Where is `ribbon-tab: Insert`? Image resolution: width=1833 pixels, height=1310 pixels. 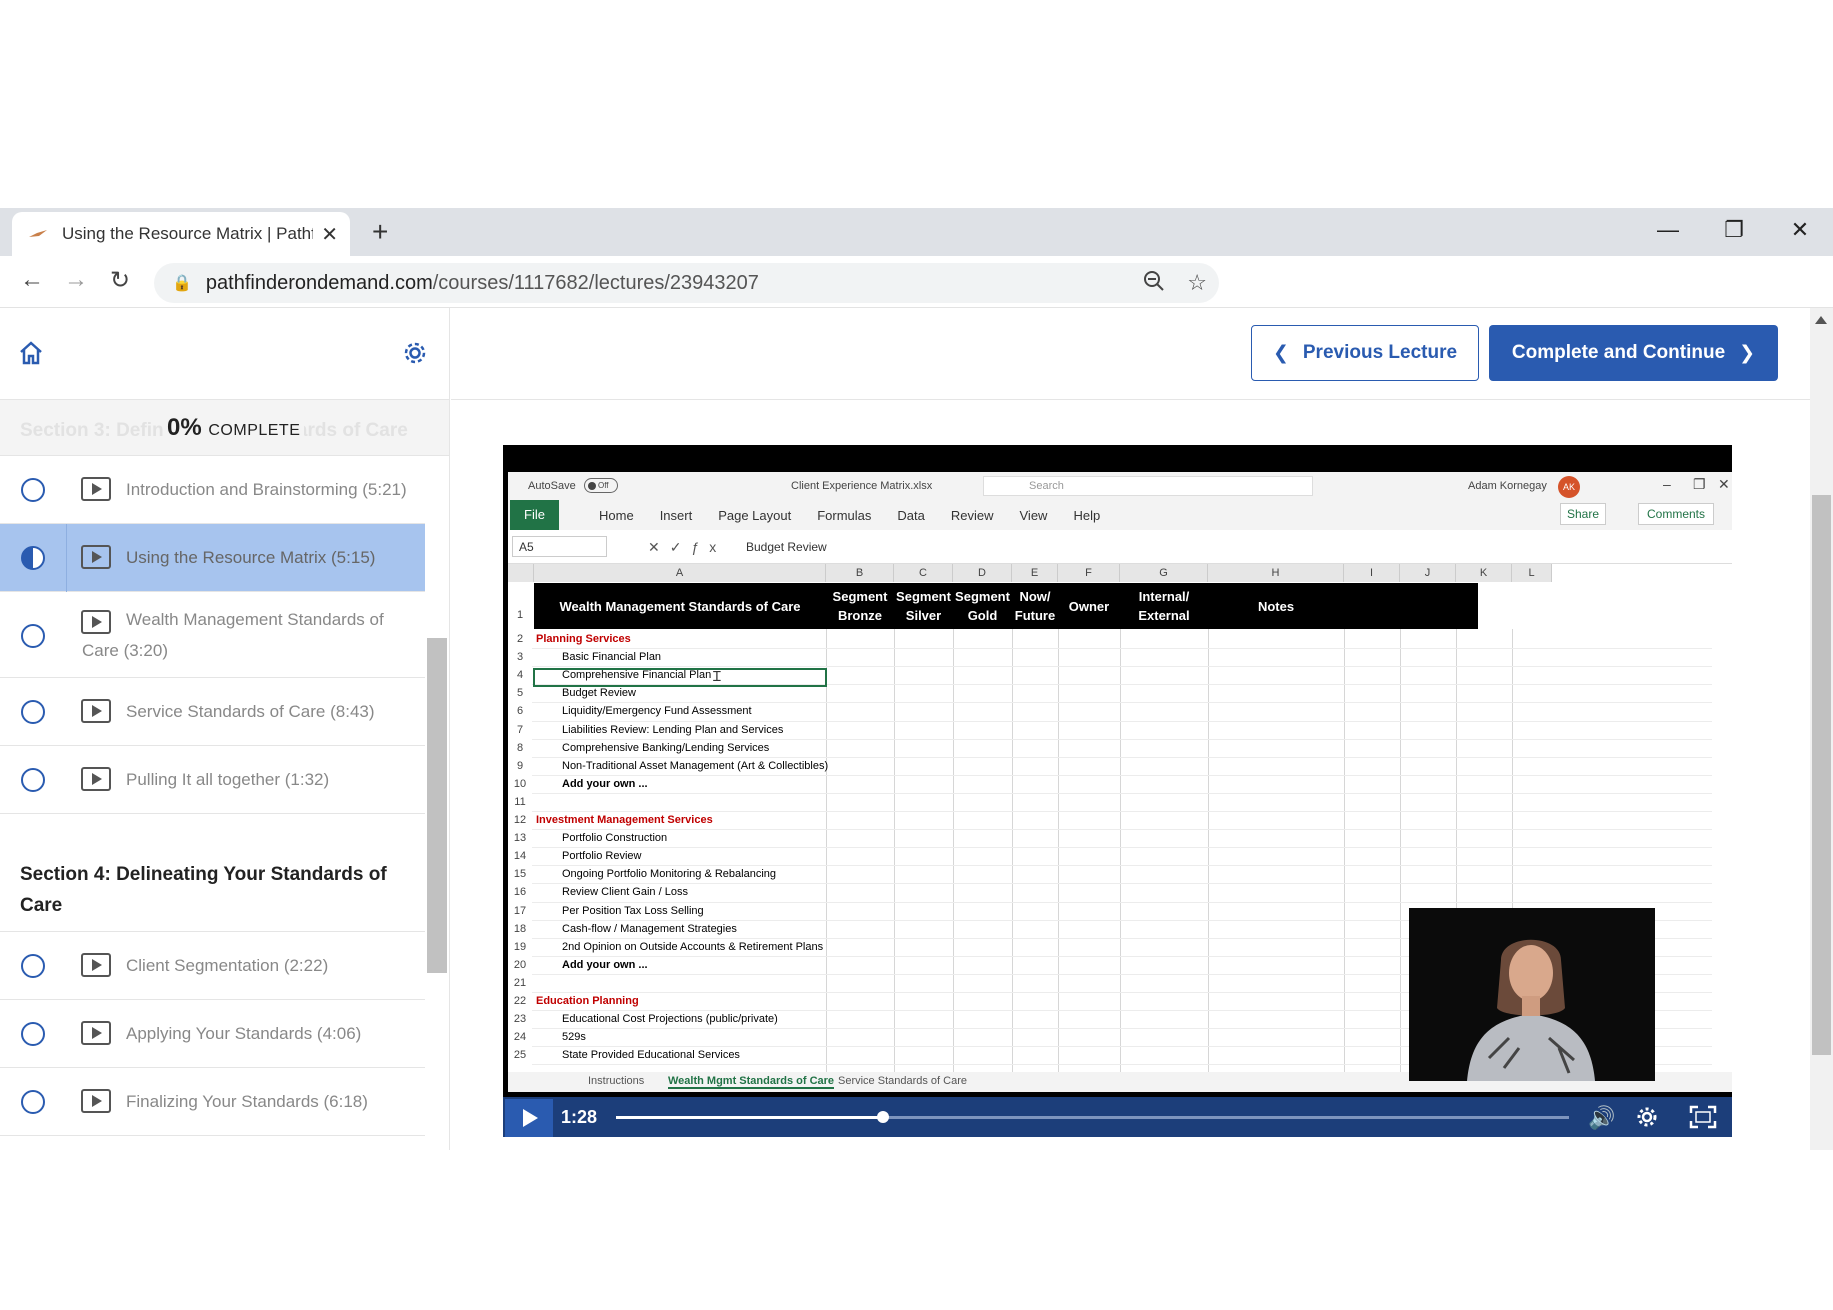 ribbon-tab: Insert is located at coordinates (676, 515).